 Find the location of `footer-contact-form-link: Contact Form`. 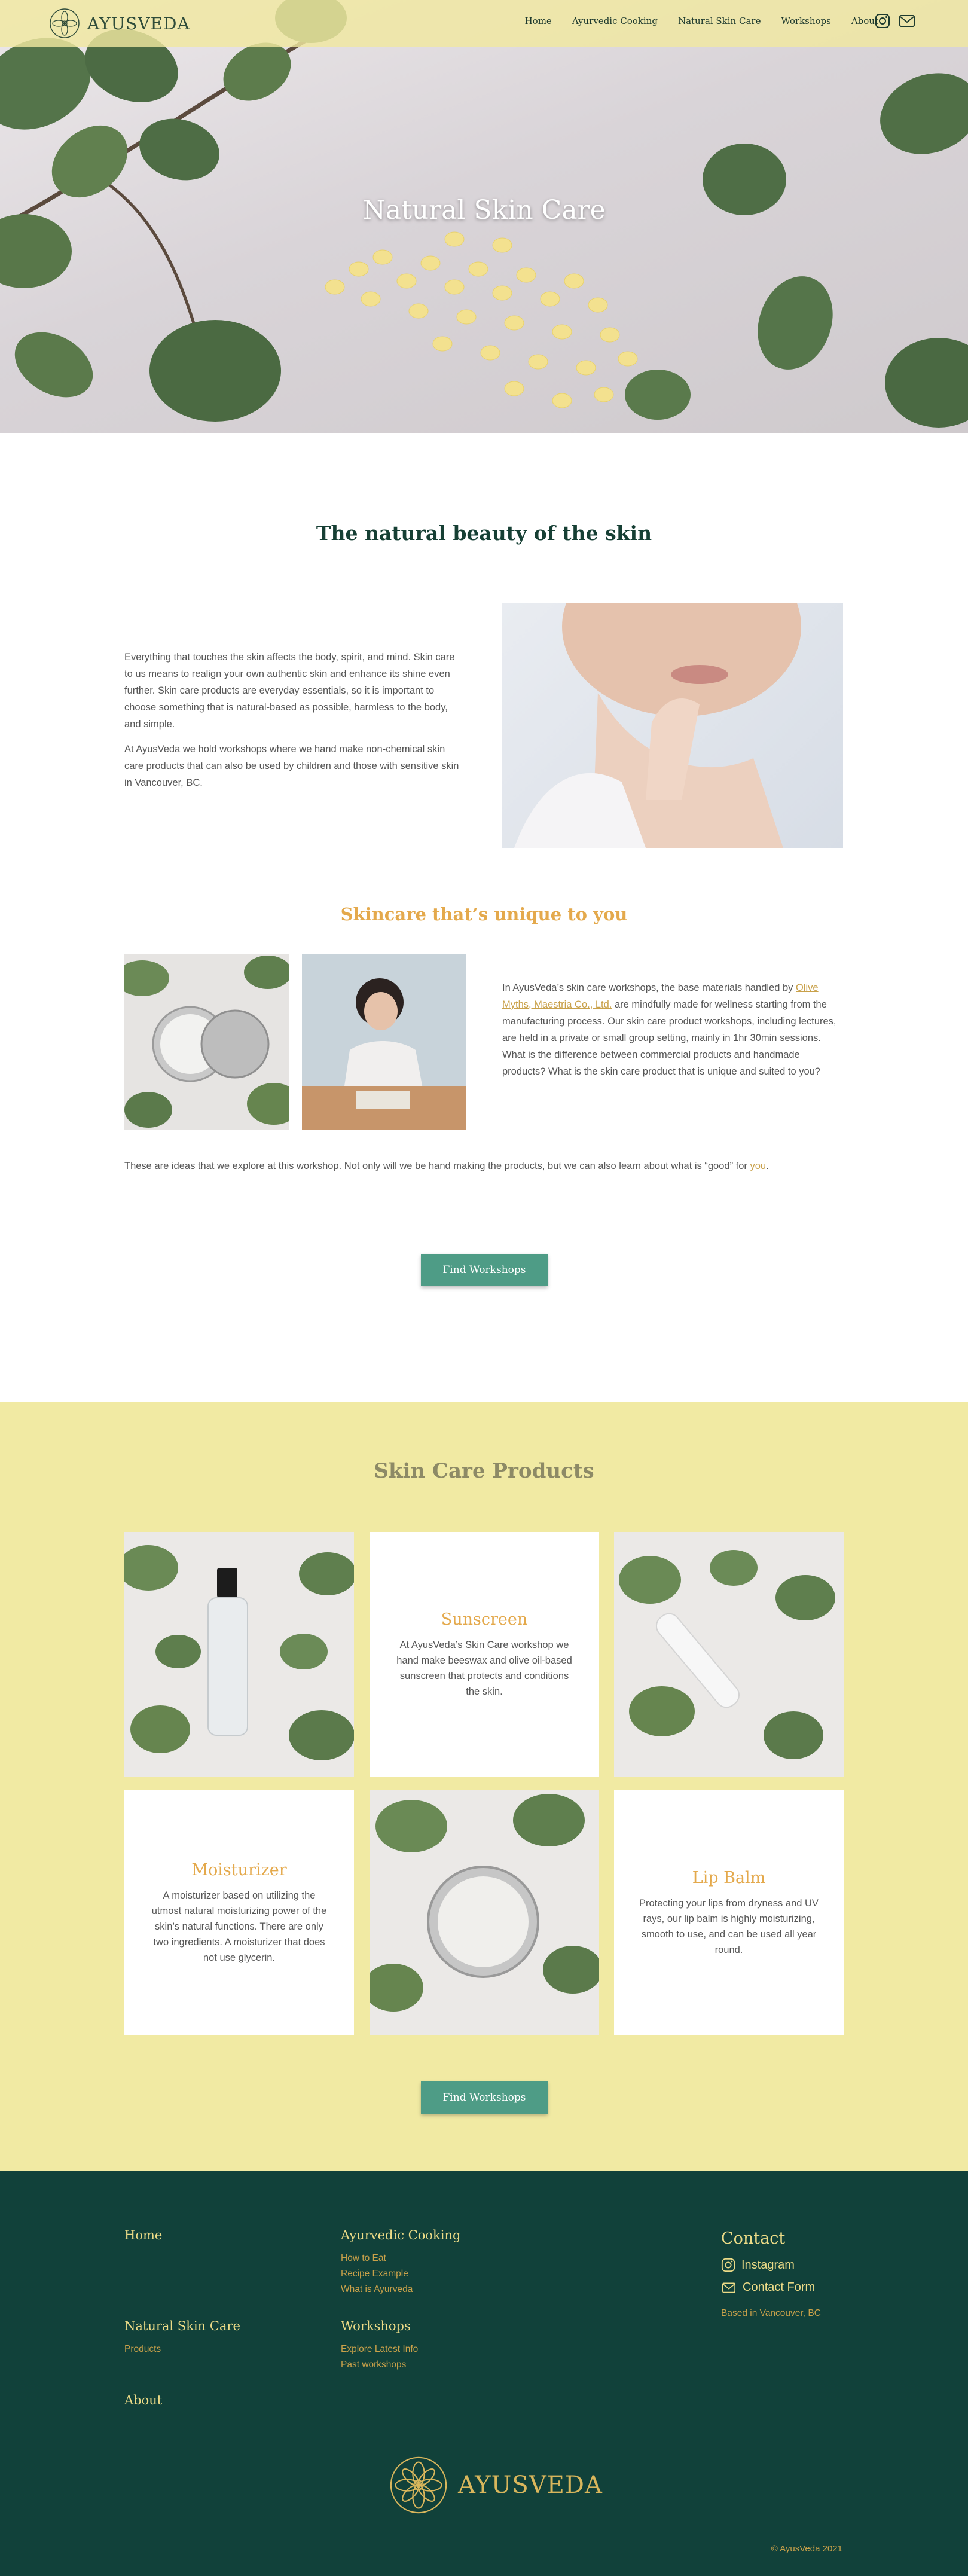

footer-contact-form-link: Contact Form is located at coordinates (768, 2287).